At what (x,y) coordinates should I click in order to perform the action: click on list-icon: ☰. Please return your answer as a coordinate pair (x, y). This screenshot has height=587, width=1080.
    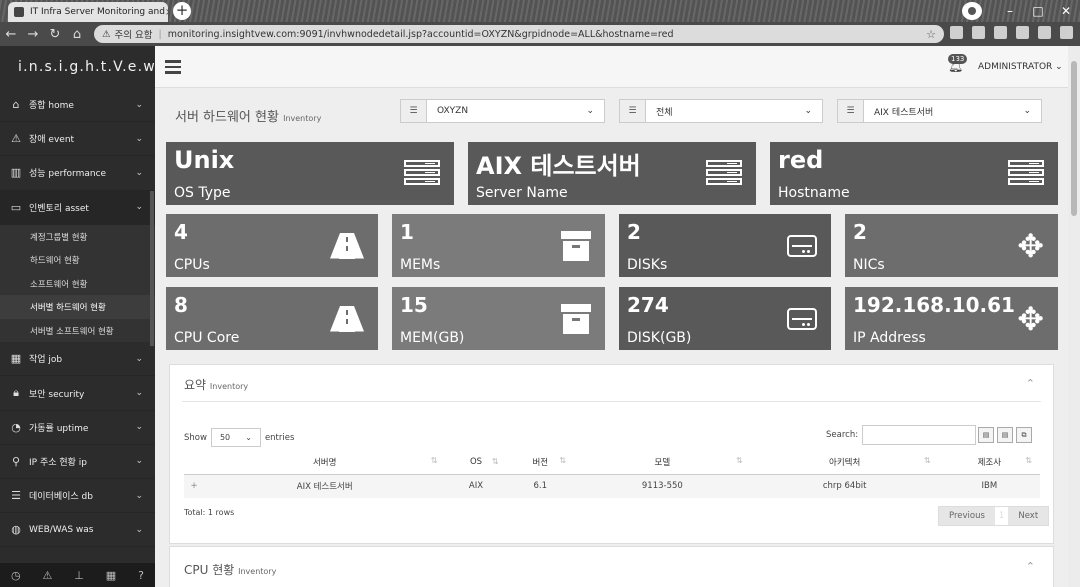
    Looking at the image, I should click on (633, 111).